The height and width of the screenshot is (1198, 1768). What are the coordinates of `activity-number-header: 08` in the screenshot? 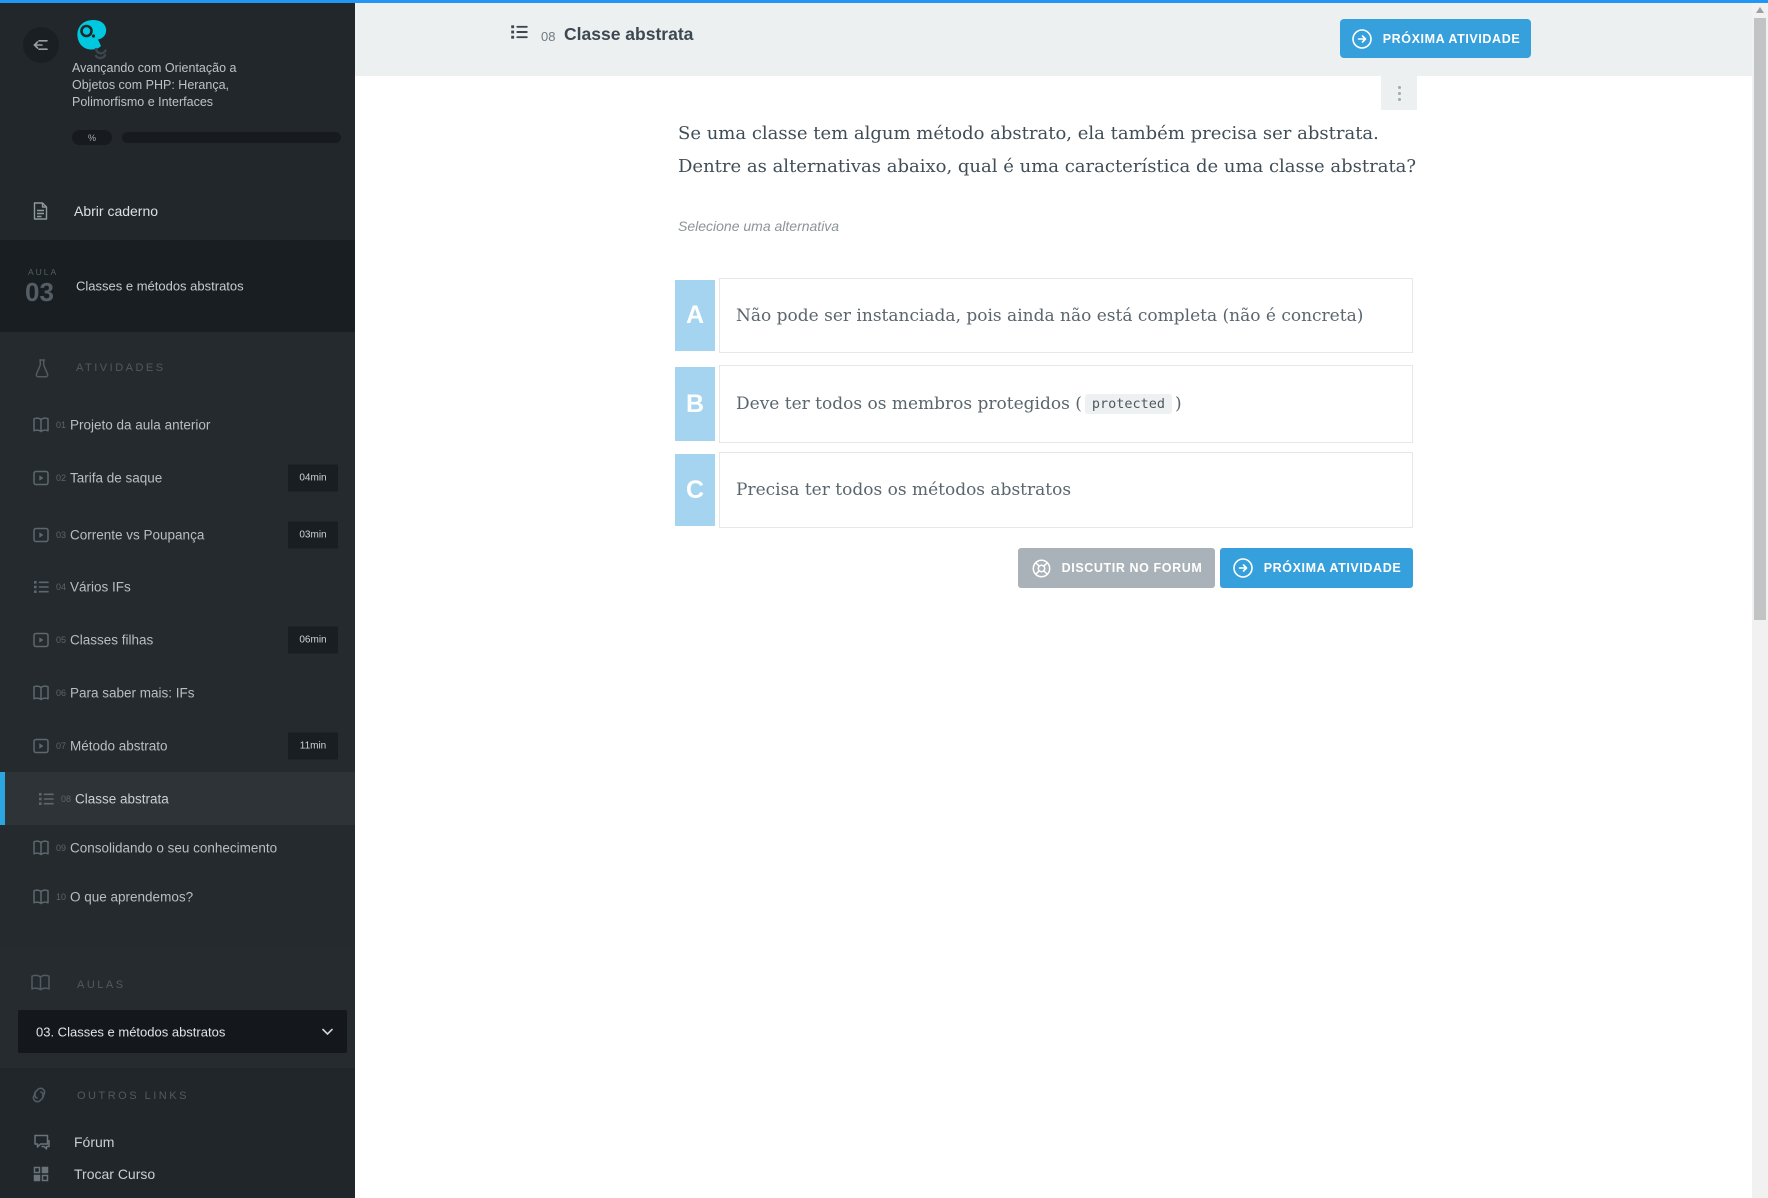 It's located at (548, 36).